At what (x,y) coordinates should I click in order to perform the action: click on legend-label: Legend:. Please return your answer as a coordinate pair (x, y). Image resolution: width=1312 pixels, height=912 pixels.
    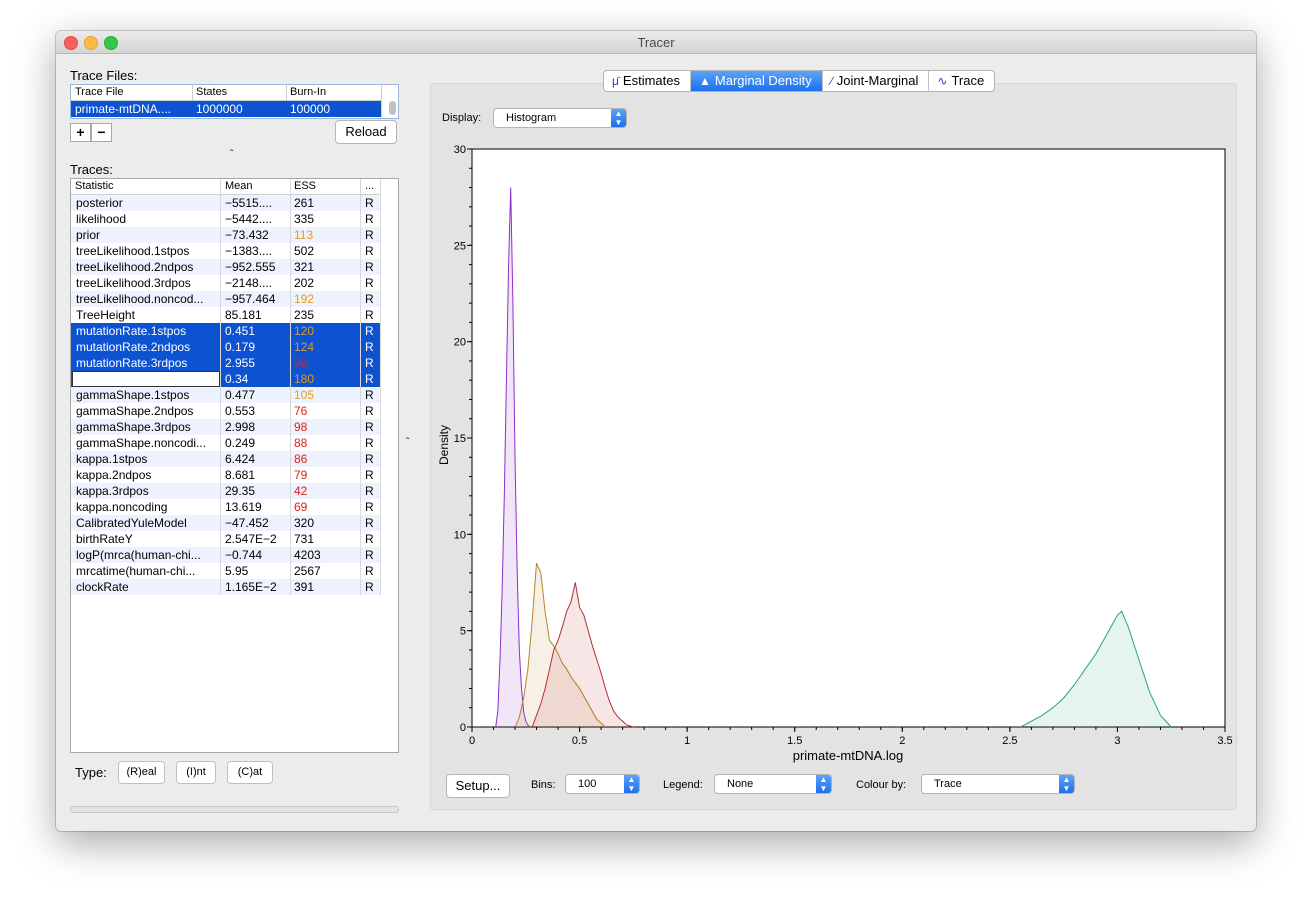
    Looking at the image, I should click on (683, 785).